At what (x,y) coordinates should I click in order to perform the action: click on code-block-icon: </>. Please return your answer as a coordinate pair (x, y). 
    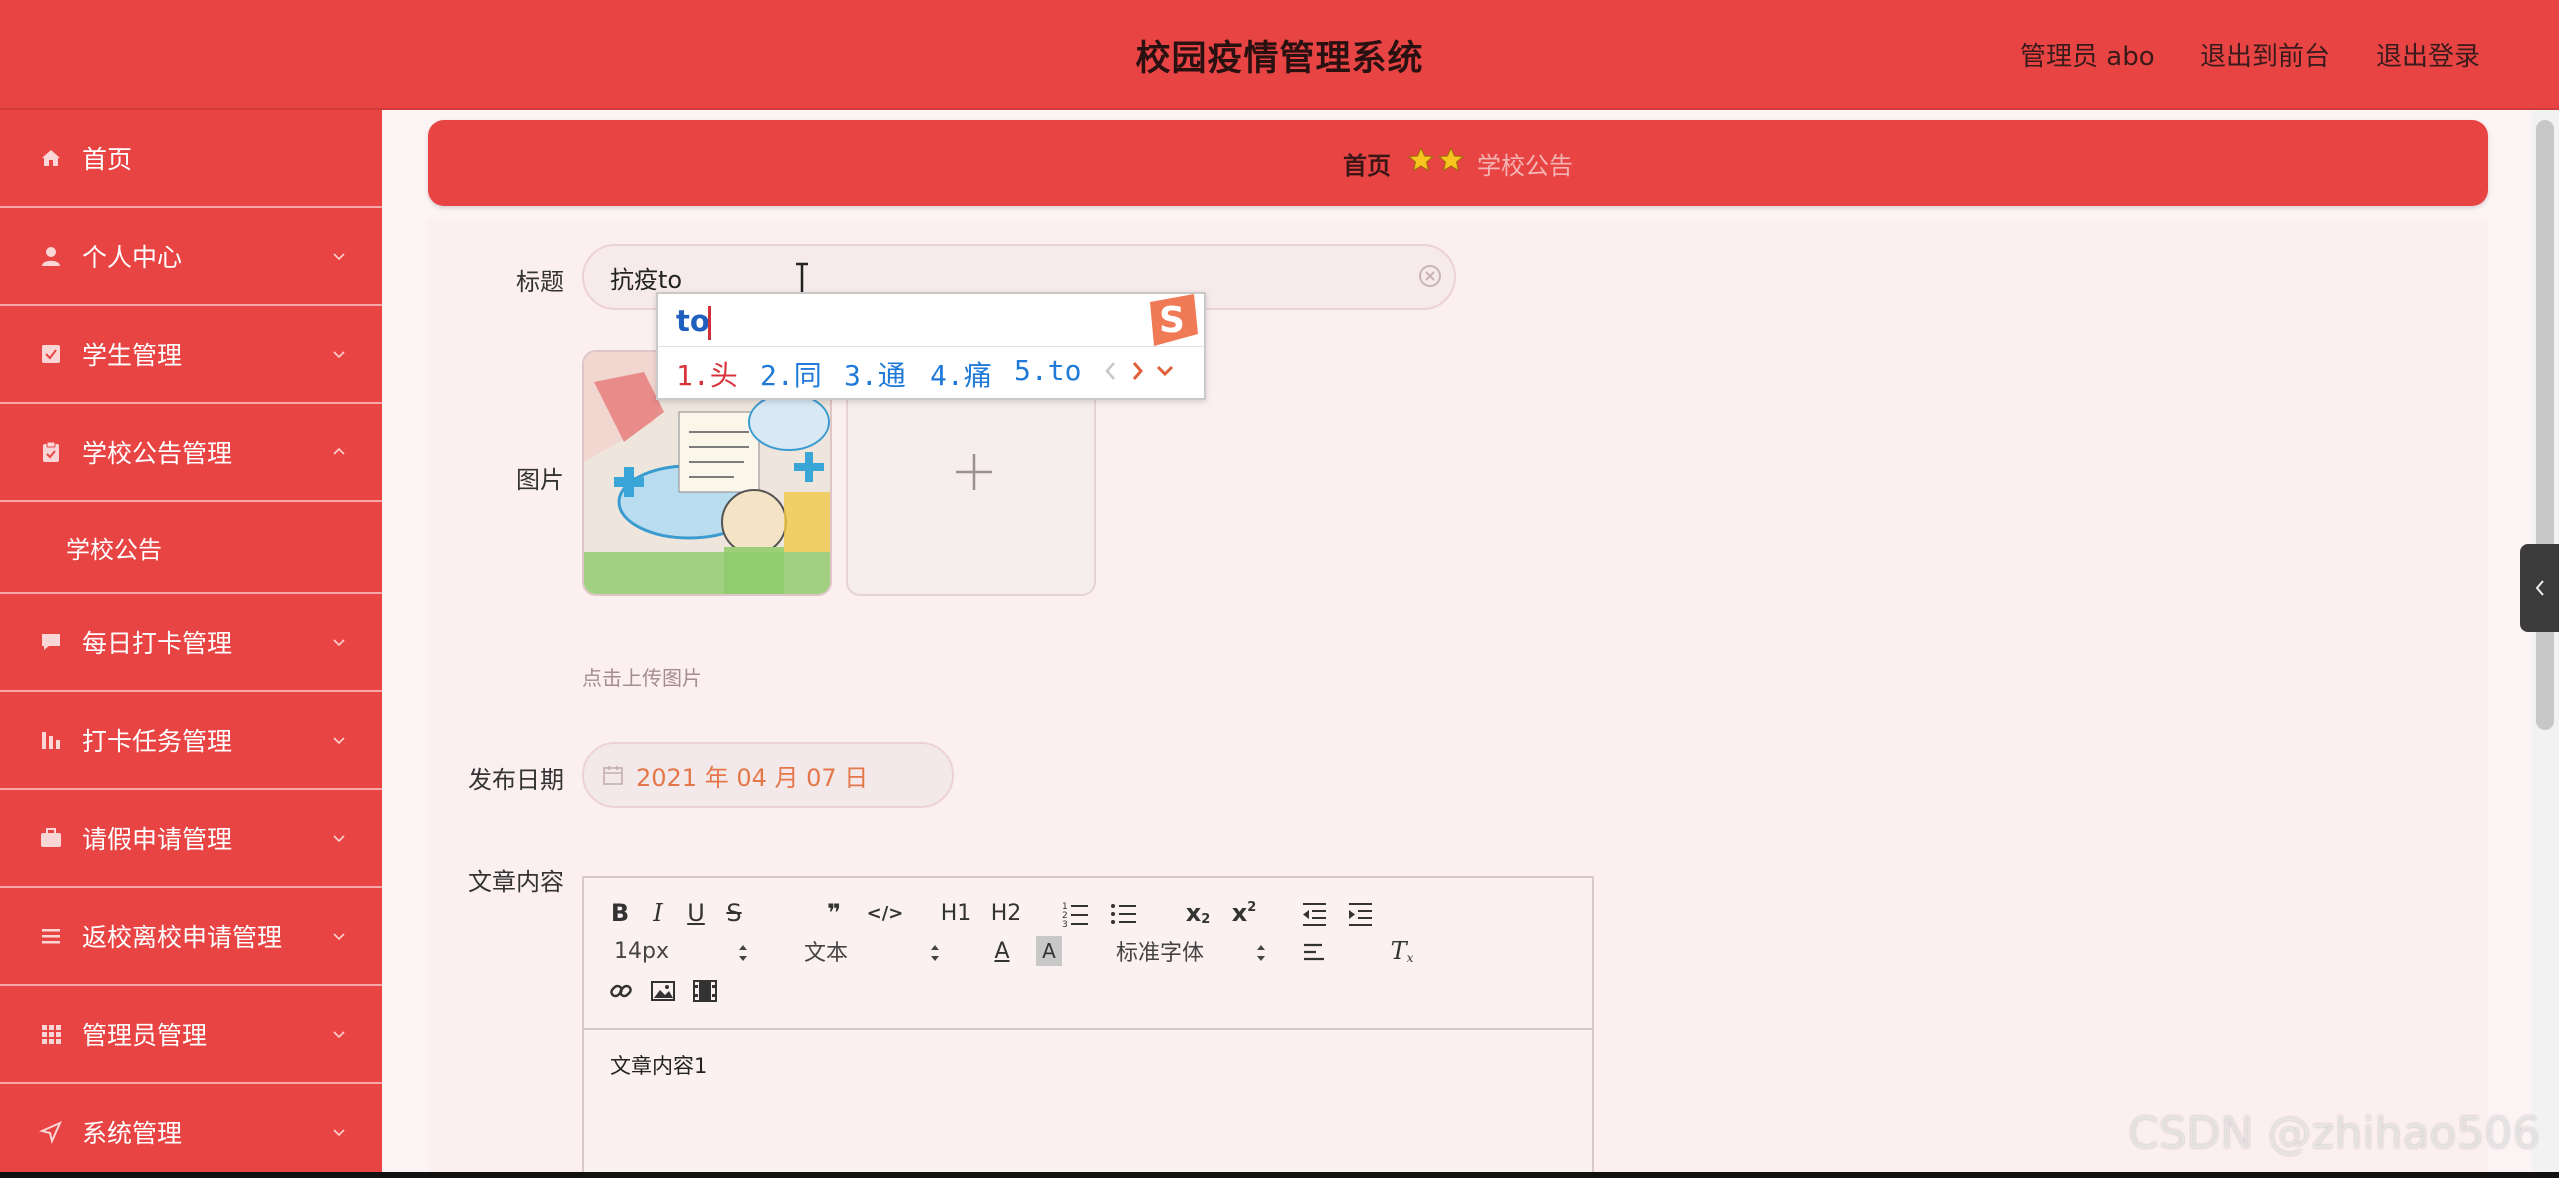
    Looking at the image, I should click on (885, 913).